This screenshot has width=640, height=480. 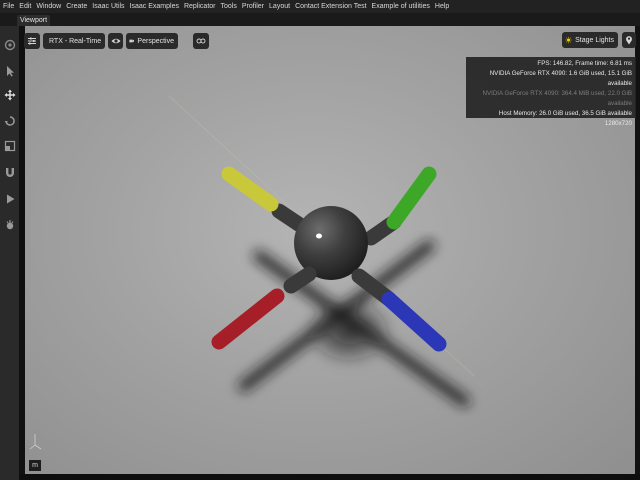 I want to click on select-arrow-icon, so click(x=10, y=71).